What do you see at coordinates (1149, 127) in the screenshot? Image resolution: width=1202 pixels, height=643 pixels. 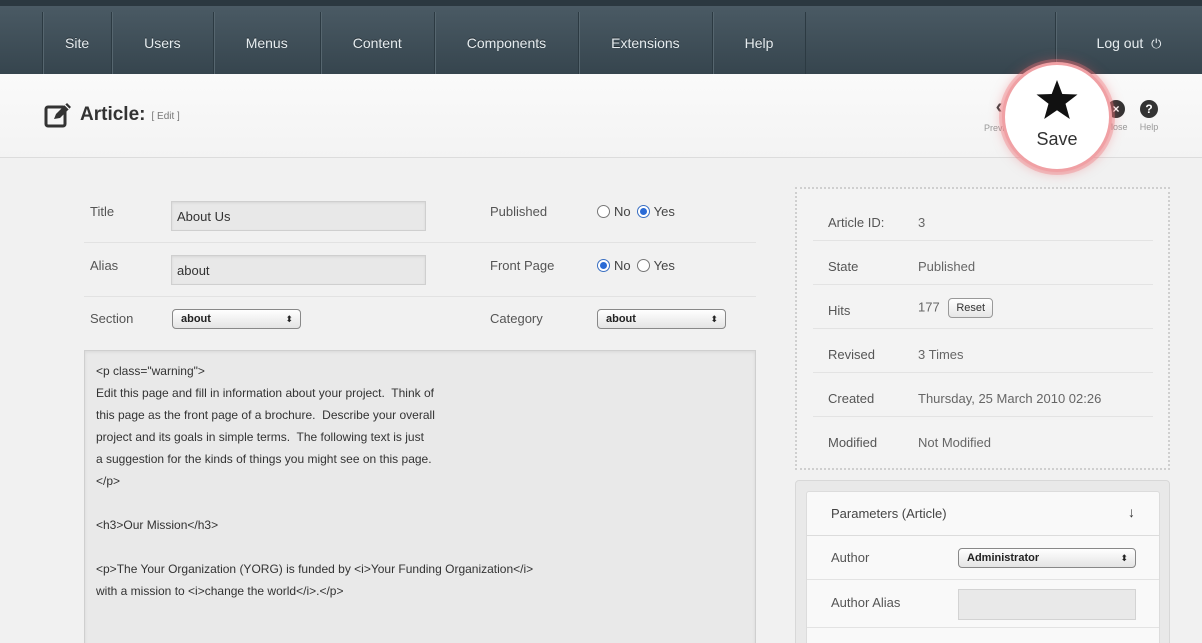 I see `help-label: Help` at bounding box center [1149, 127].